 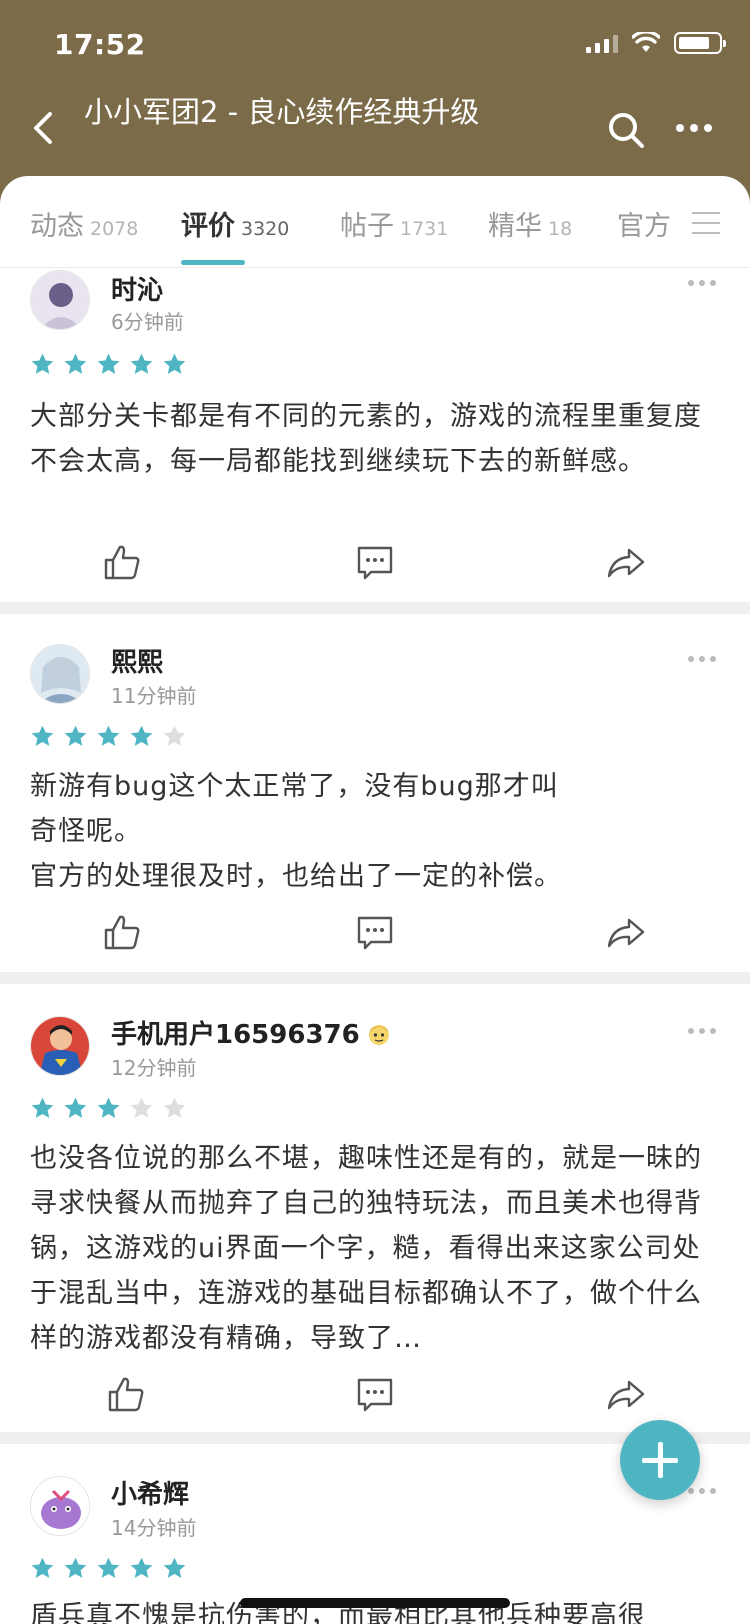 I want to click on tab-label: 官方, so click(x=644, y=226).